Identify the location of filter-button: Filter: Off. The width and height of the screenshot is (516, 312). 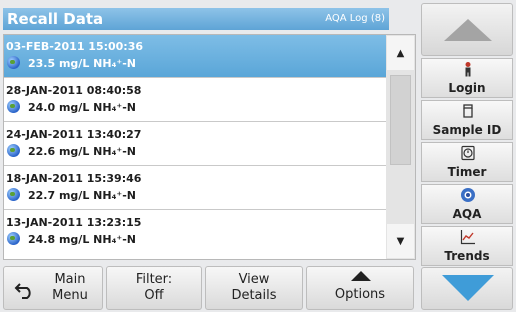
(154, 288).